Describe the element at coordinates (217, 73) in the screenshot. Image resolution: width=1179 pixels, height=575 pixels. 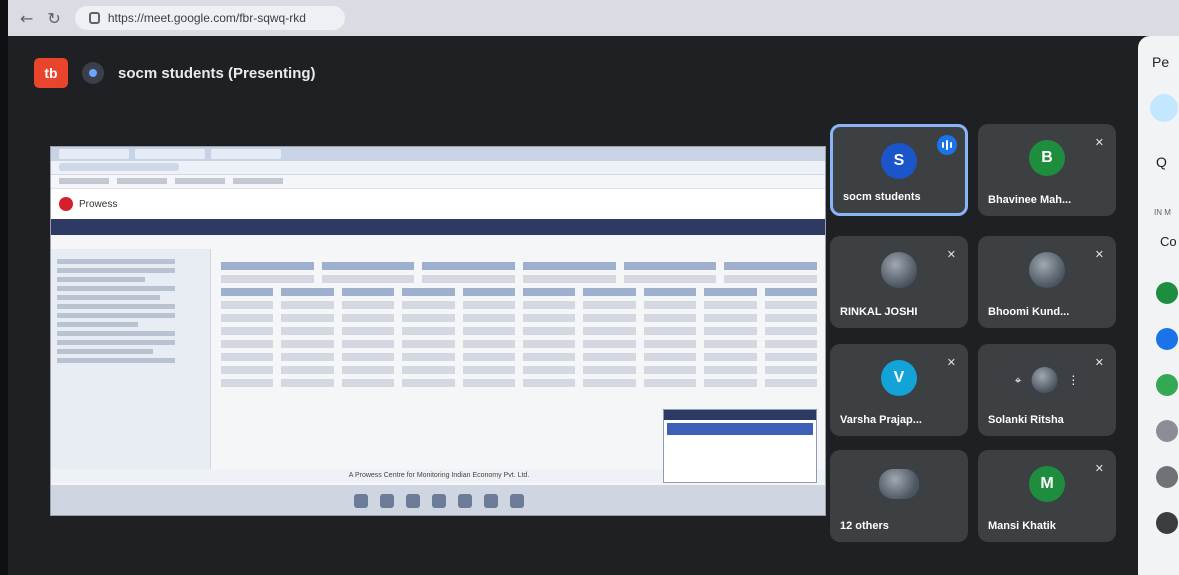
I see `presentation-title: socm students (Presenting)` at that location.